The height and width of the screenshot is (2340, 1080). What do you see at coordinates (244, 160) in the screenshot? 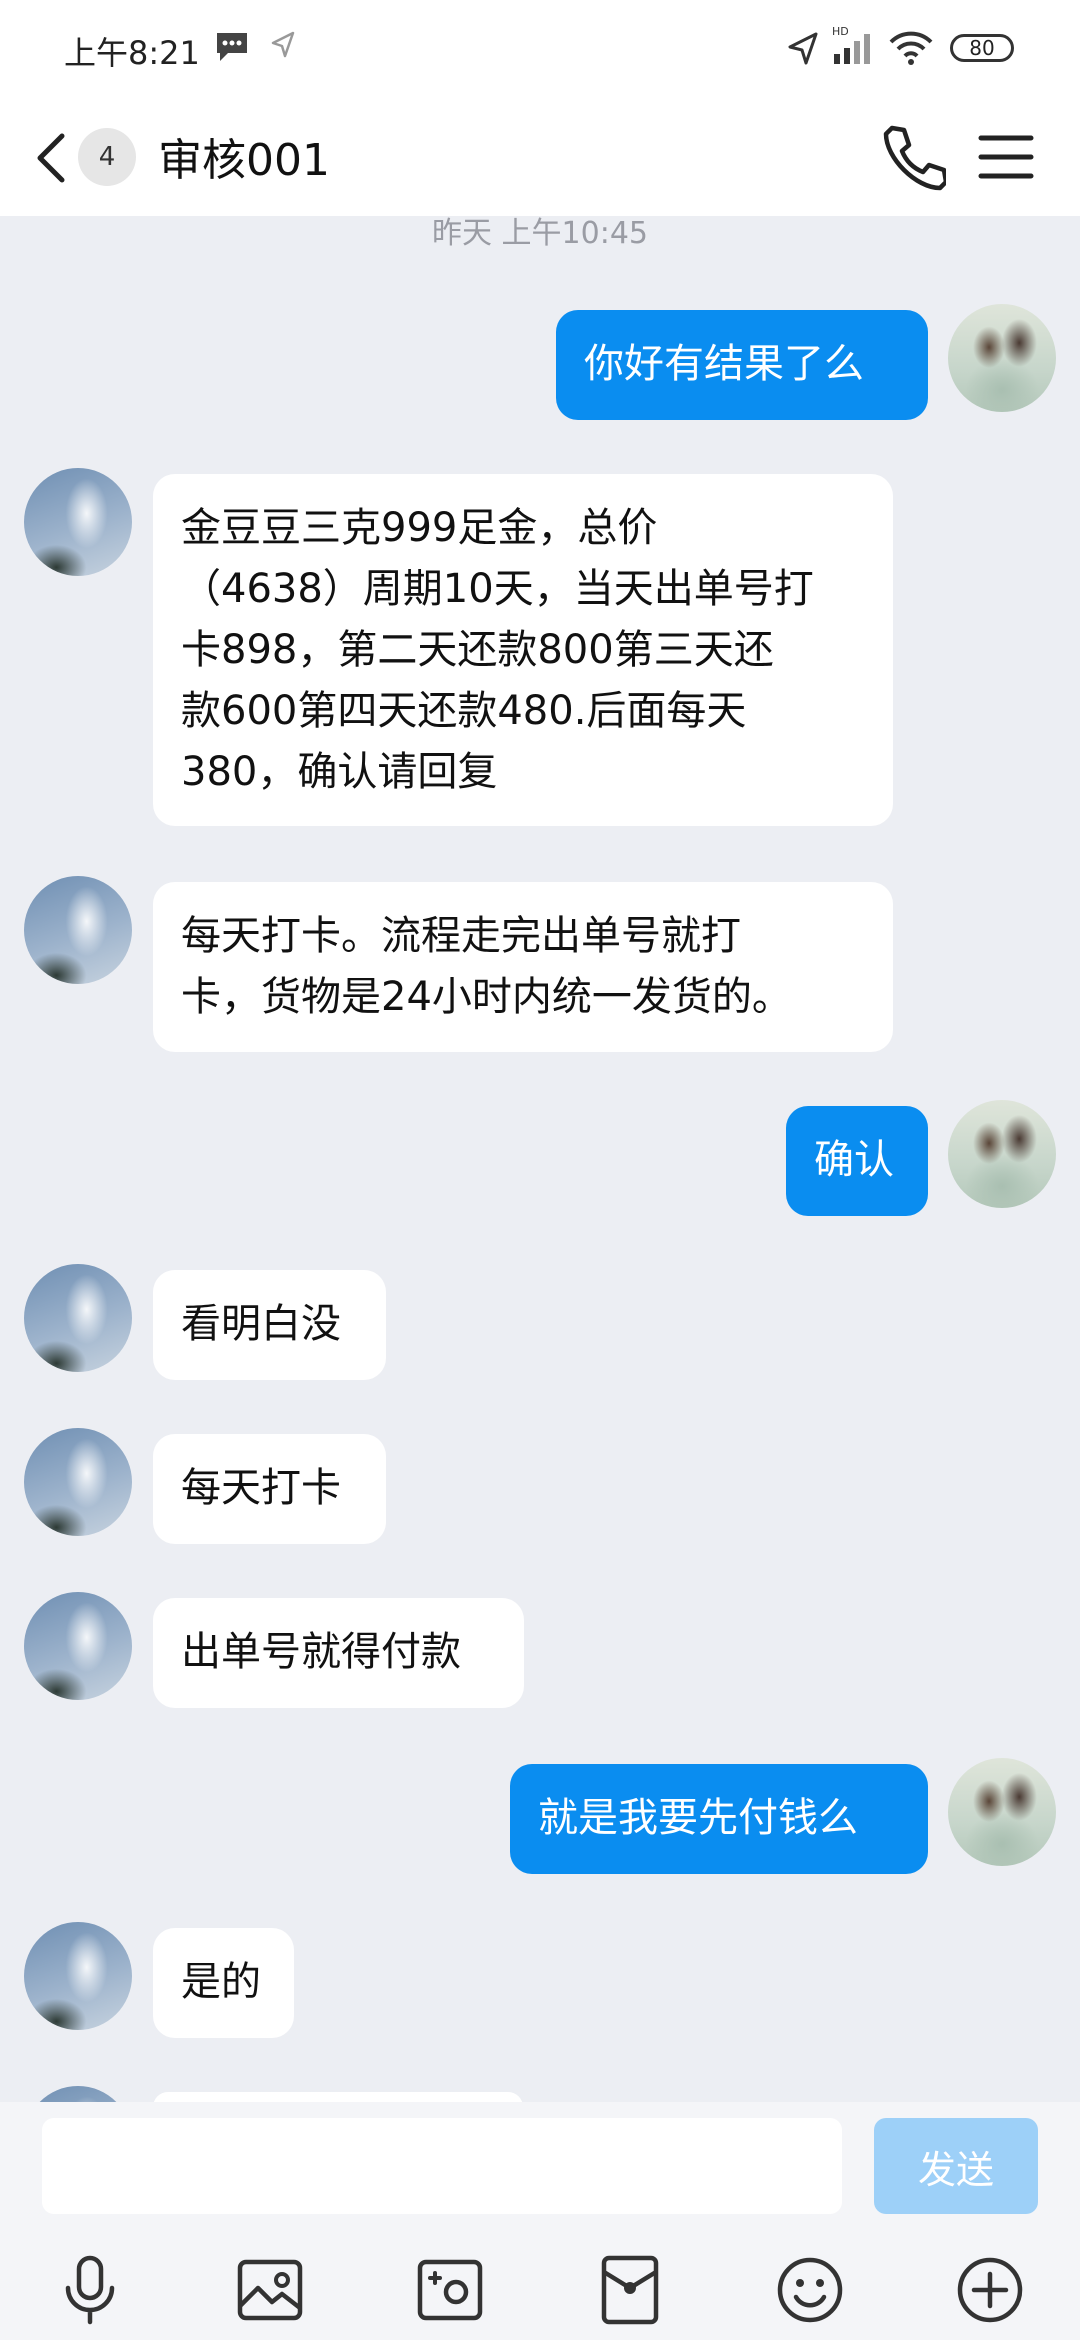
I see `chat-title: 审核001` at bounding box center [244, 160].